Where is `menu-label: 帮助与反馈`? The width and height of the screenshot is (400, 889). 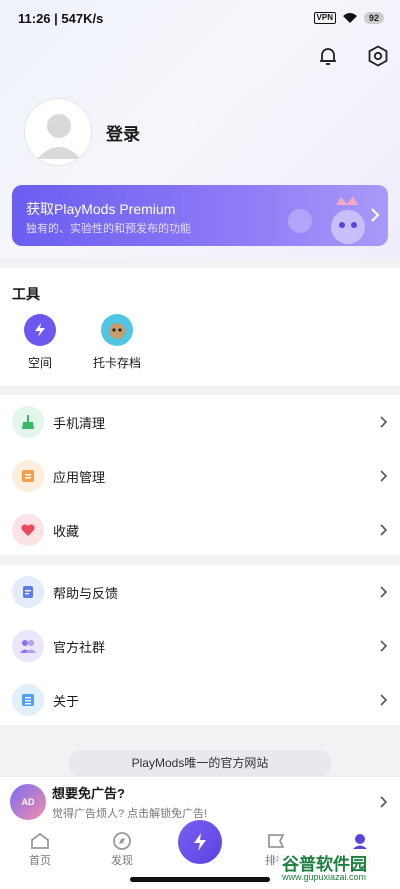
menu-label: 帮助与反馈 is located at coordinates (86, 593).